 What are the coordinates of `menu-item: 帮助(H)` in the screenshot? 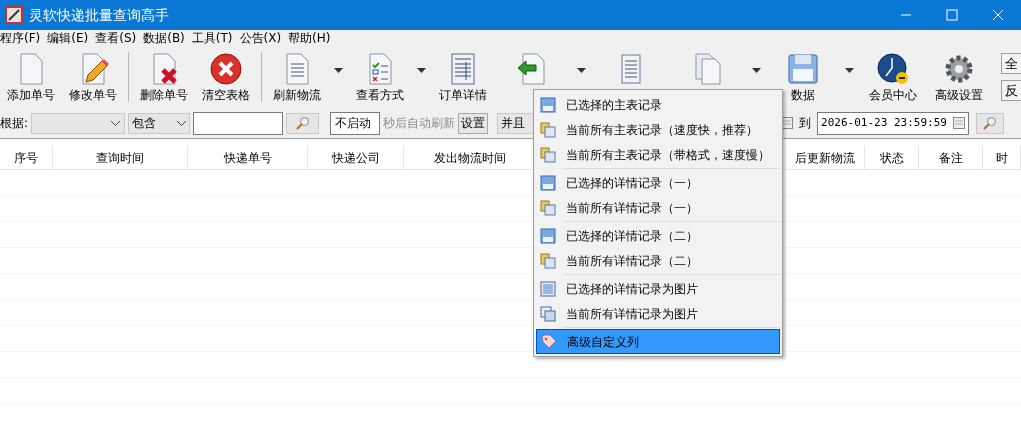 It's located at (309, 38).